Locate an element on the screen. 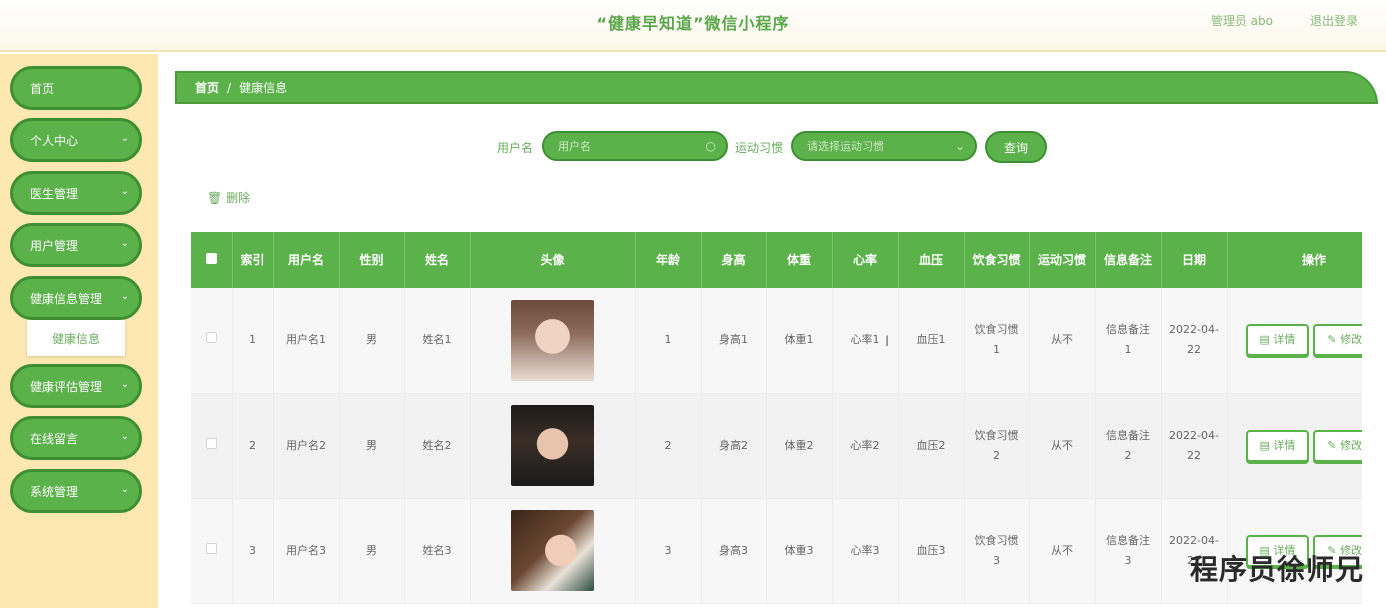 The width and height of the screenshot is (1386, 608). logout-link: 退出登录 is located at coordinates (1334, 20).